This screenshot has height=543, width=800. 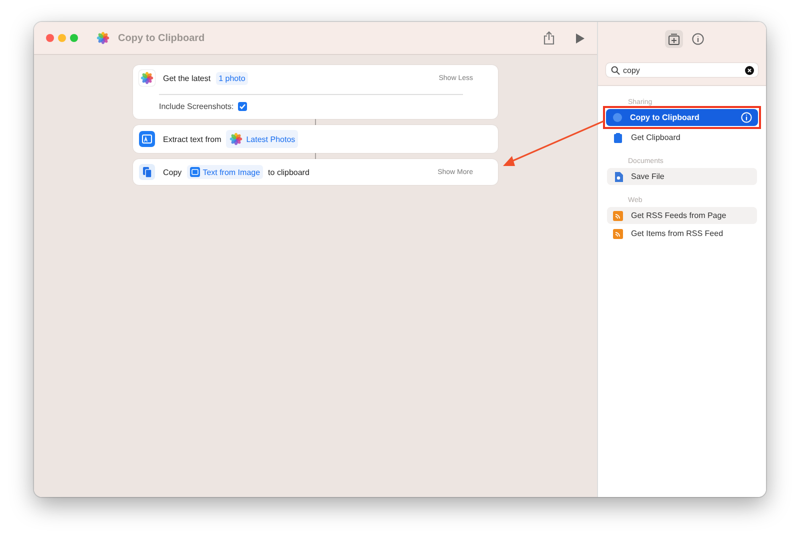 What do you see at coordinates (242, 106) in the screenshot?
I see `checkbox` at bounding box center [242, 106].